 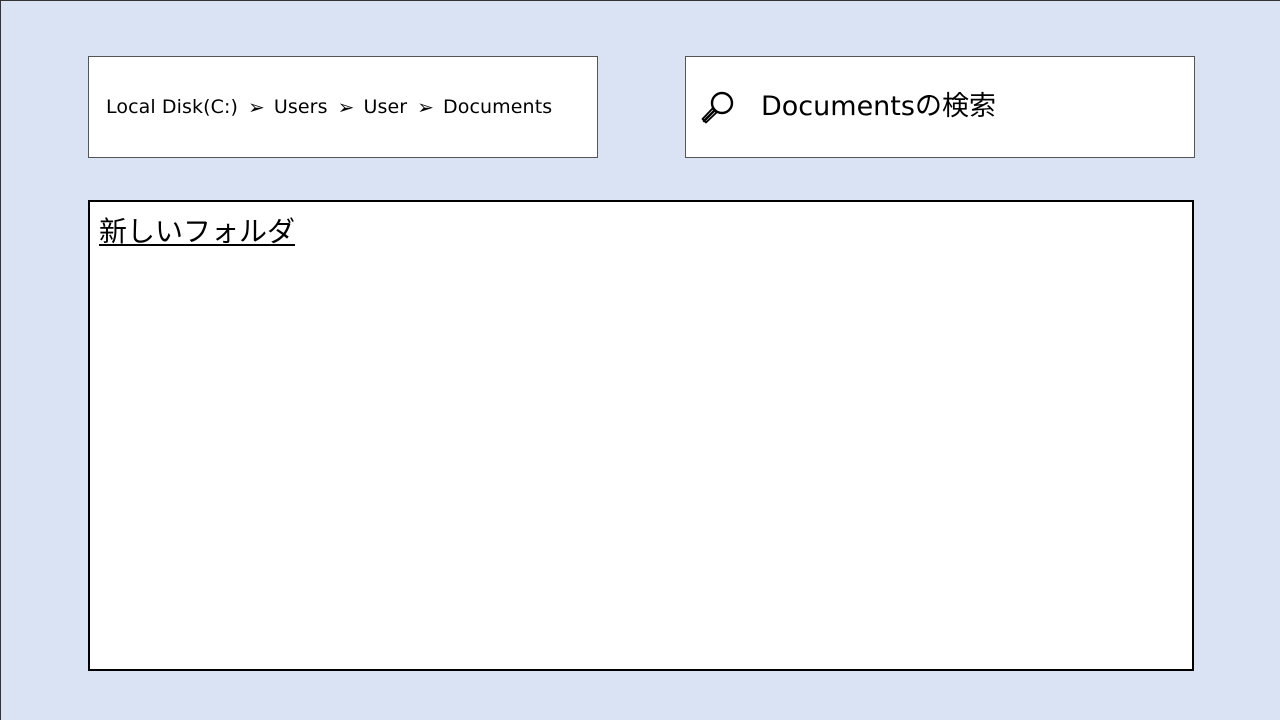 What do you see at coordinates (197, 230) in the screenshot?
I see `folder-item-new-folder: 新しいフォルダ` at bounding box center [197, 230].